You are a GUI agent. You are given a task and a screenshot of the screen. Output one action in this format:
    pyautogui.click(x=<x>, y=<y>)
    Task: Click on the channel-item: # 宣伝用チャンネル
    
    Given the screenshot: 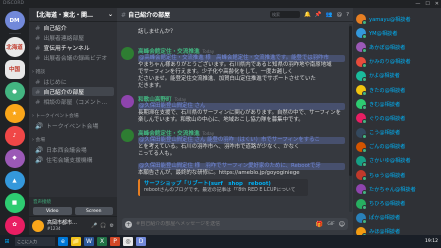 What is the action you would take?
    pyautogui.click(x=73, y=48)
    